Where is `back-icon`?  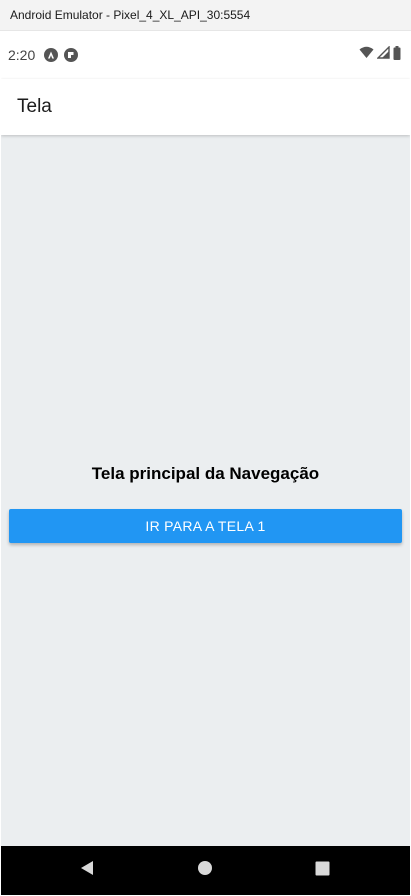 back-icon is located at coordinates (87, 870).